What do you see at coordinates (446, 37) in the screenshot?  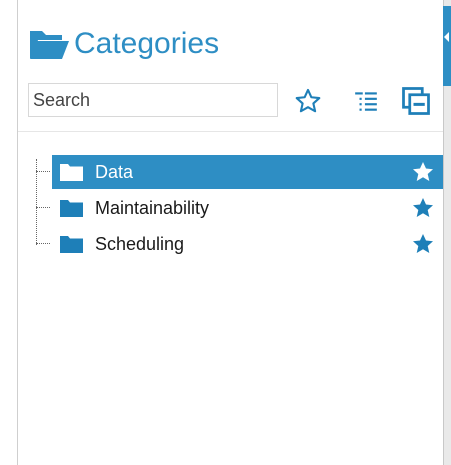 I see `chevron-left-icon` at bounding box center [446, 37].